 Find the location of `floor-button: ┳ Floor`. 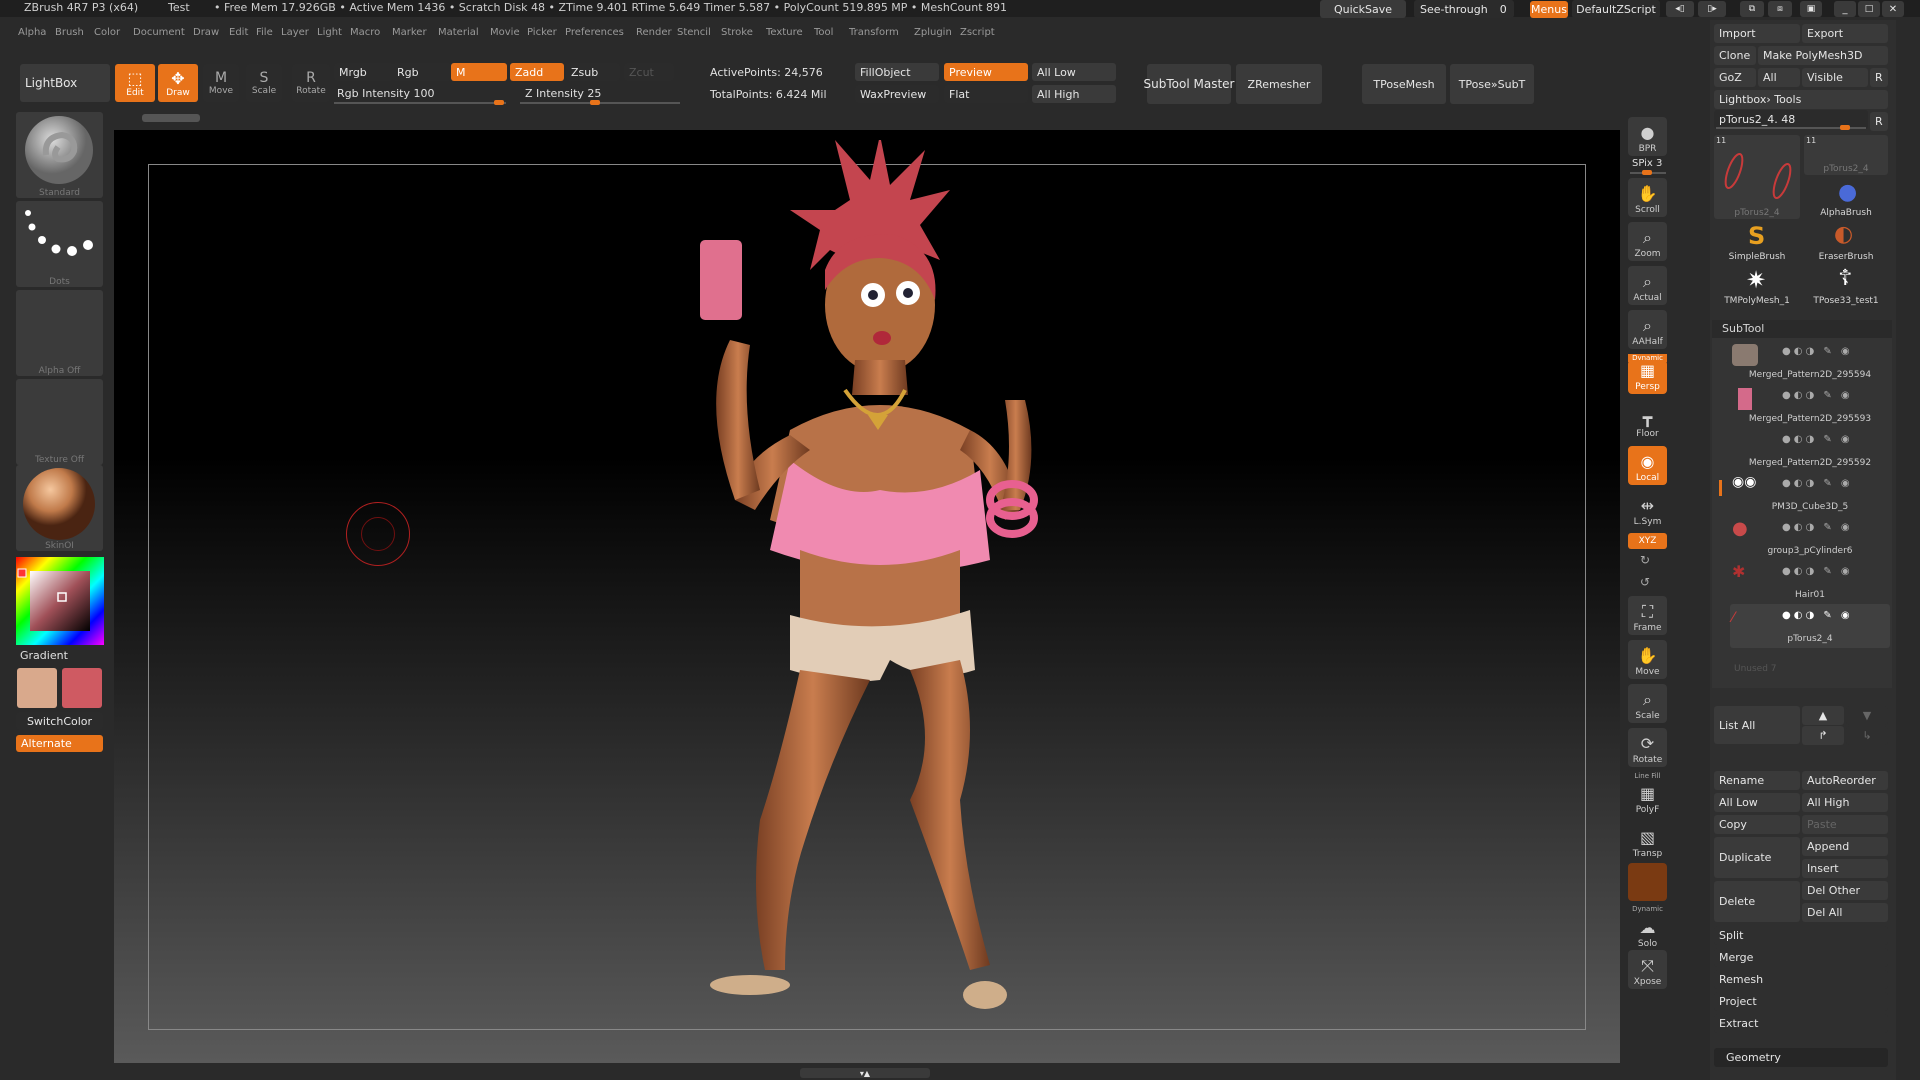

floor-button: ┳ Floor is located at coordinates (1647, 421).